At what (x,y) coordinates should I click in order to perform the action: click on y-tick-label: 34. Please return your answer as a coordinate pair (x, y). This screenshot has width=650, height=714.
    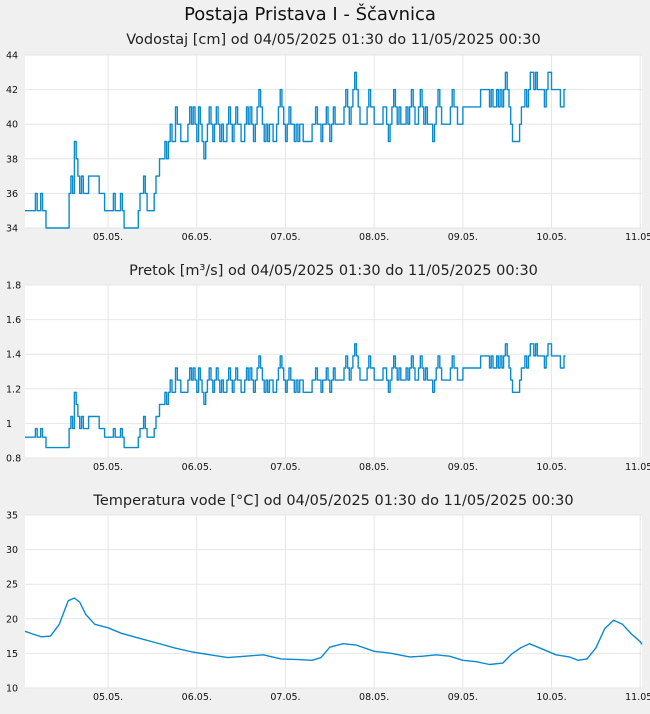
    Looking at the image, I should click on (12, 229).